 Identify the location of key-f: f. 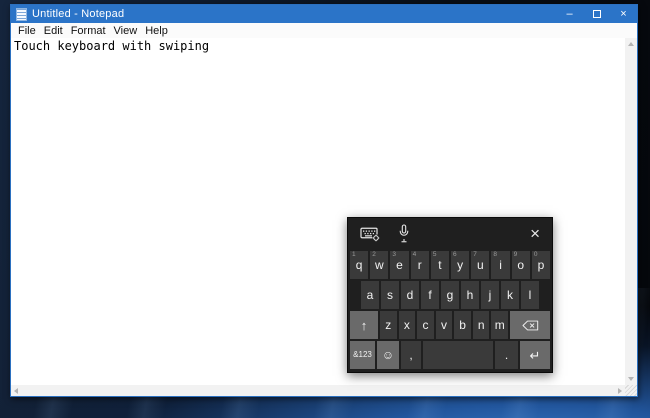
(430, 295).